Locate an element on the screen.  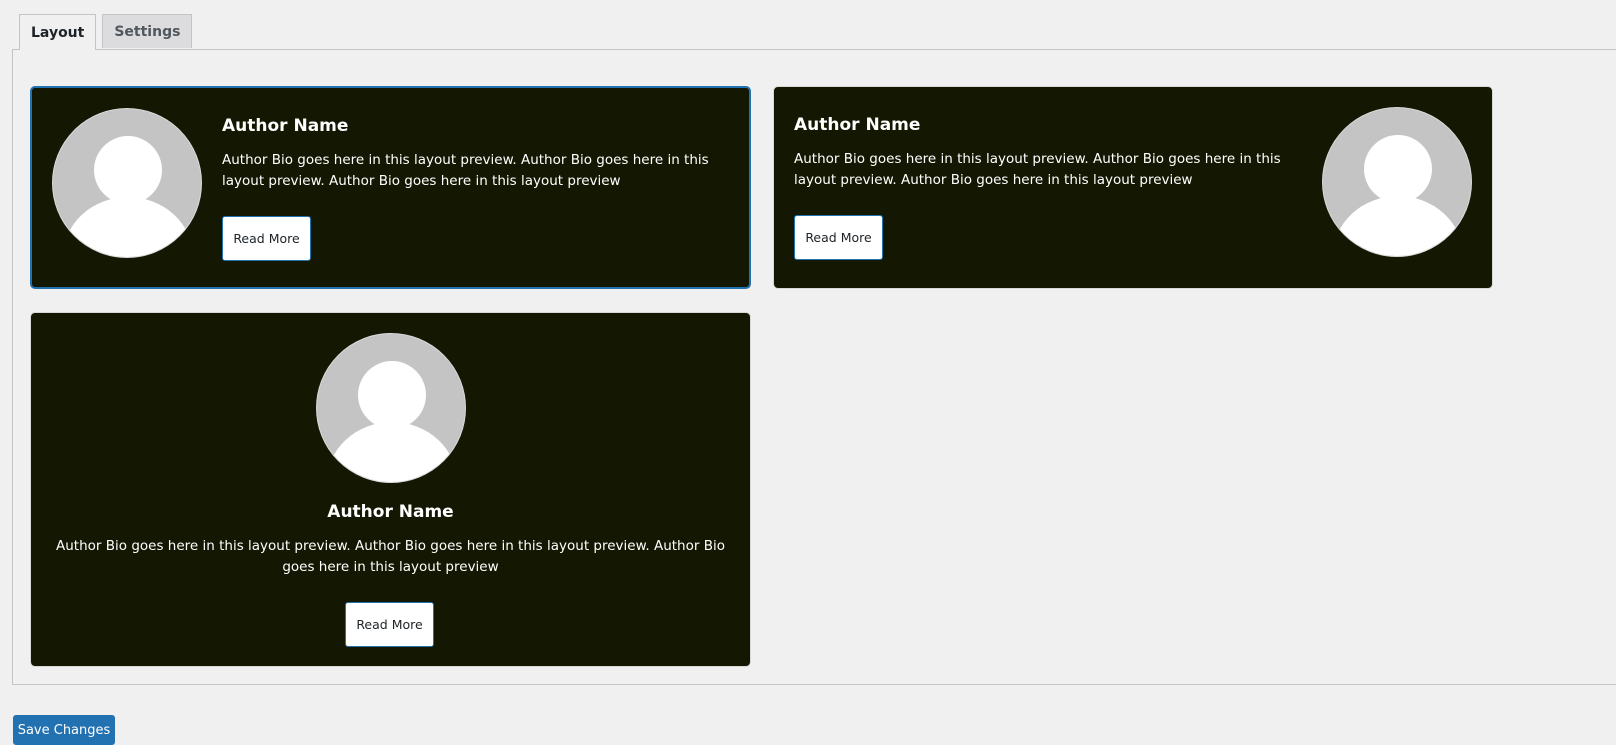
save-changes-button: Save Changes is located at coordinates (64, 730).